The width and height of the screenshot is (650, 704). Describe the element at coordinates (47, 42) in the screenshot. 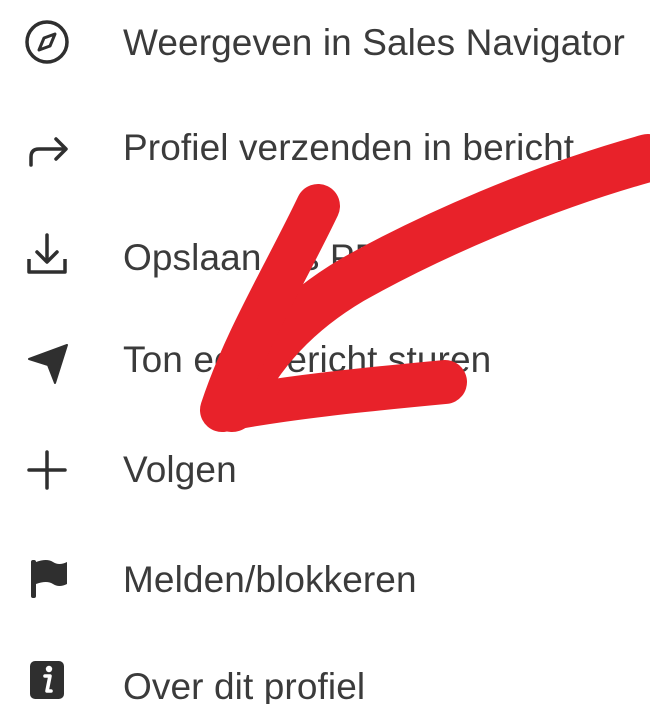

I see `compass-icon` at that location.